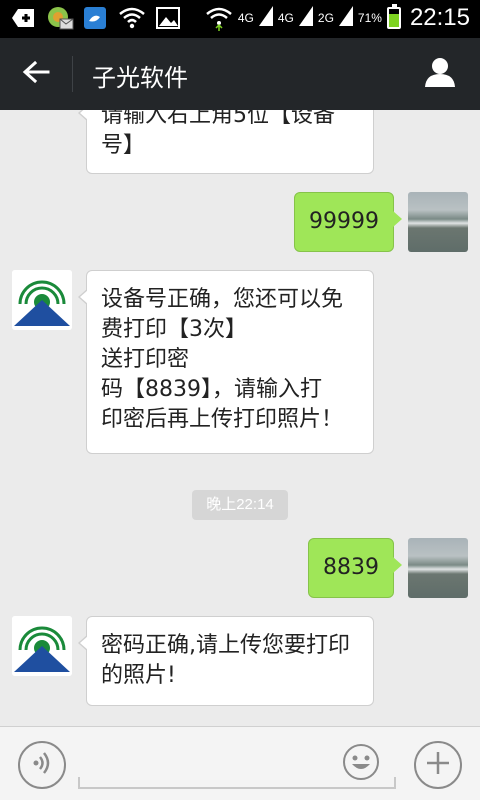 The width and height of the screenshot is (480, 800). I want to click on image-icon, so click(168, 18).